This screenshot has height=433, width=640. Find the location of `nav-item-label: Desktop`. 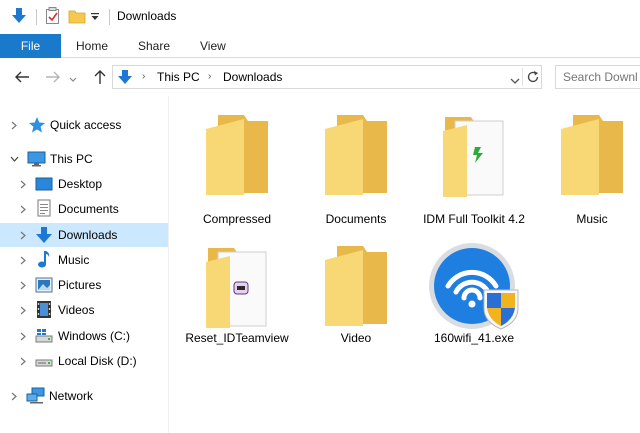

nav-item-label: Desktop is located at coordinates (80, 184).